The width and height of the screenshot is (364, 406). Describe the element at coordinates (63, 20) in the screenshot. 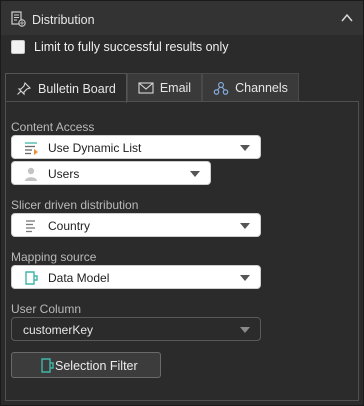

I see `panel-title: Distribution` at that location.